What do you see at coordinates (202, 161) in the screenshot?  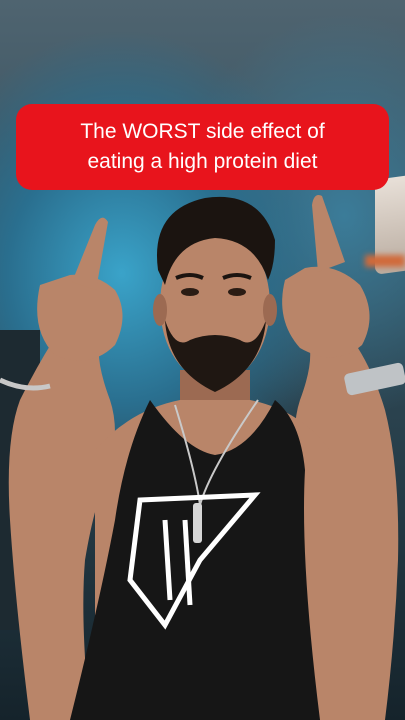 I see `caption-line-2: eating a high protein diet` at bounding box center [202, 161].